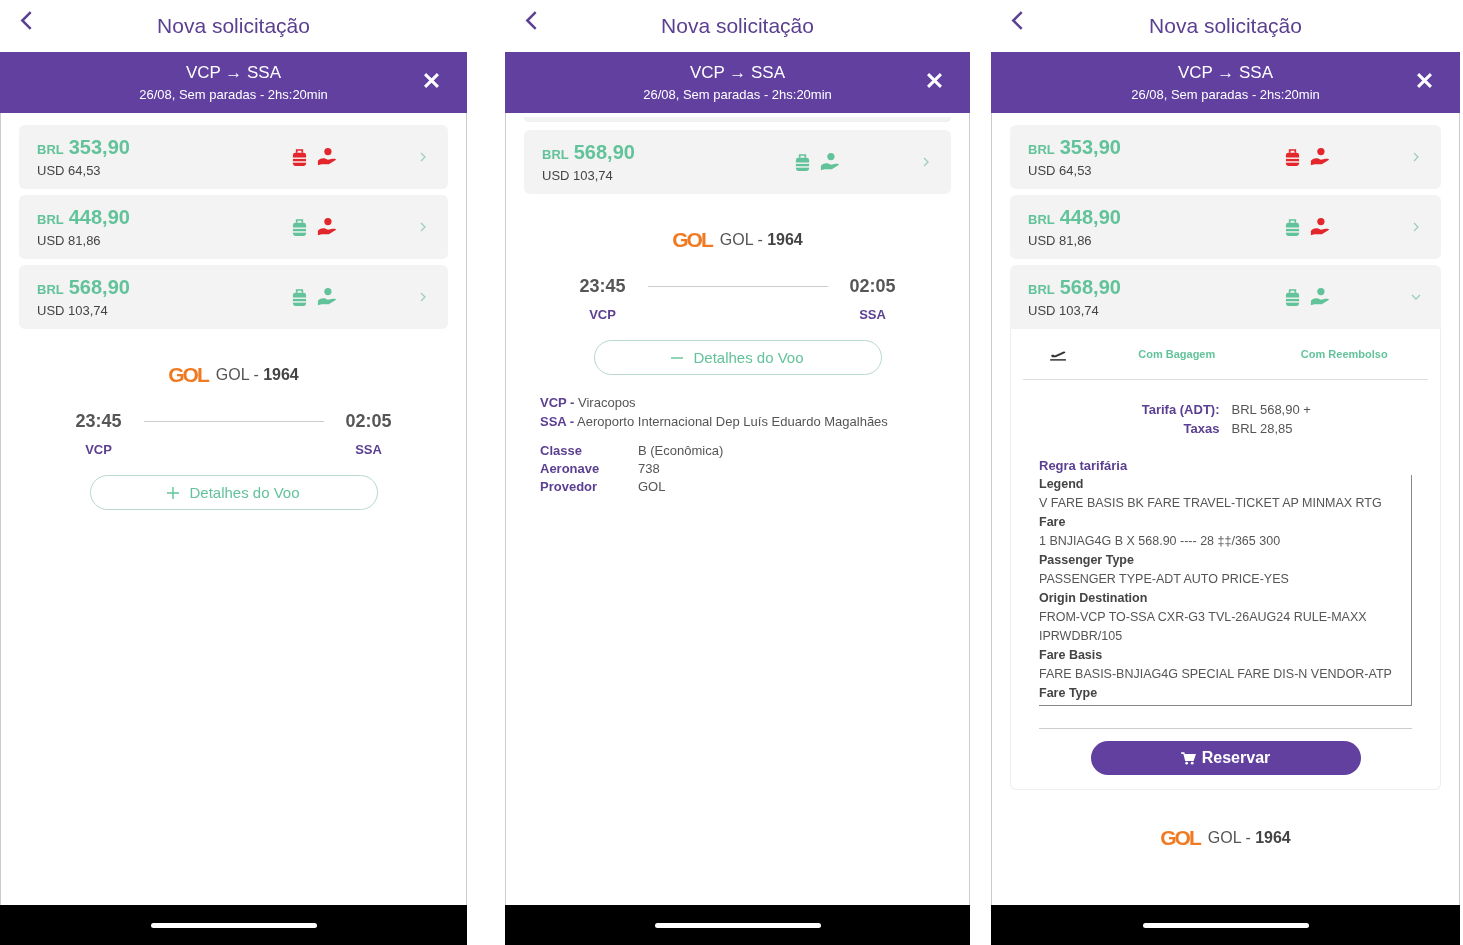 Image resolution: width=1463 pixels, height=945 pixels. What do you see at coordinates (1201, 428) in the screenshot?
I see `charge-label: Taxas` at bounding box center [1201, 428].